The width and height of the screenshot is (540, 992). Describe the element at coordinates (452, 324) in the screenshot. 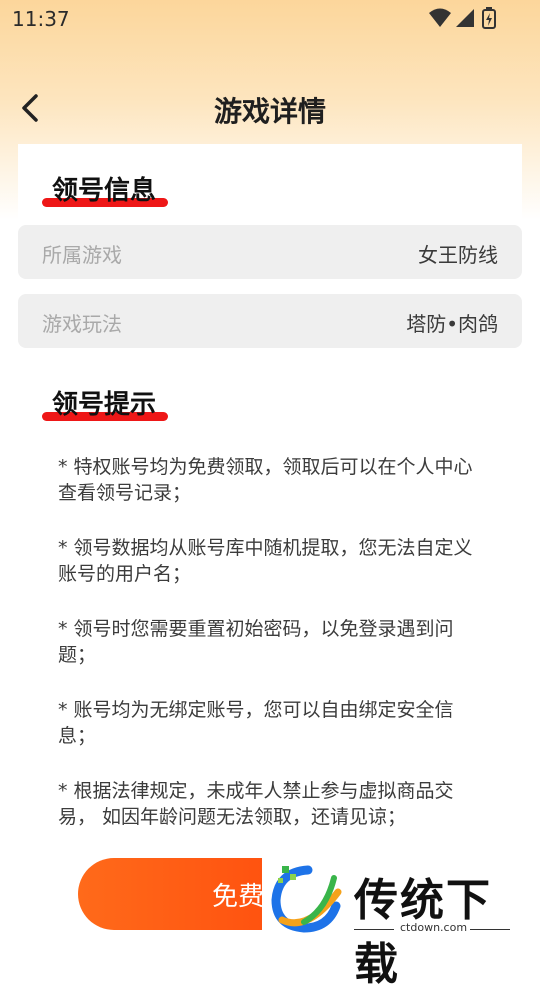

I see `row-value: 塔防•肉鸽` at that location.